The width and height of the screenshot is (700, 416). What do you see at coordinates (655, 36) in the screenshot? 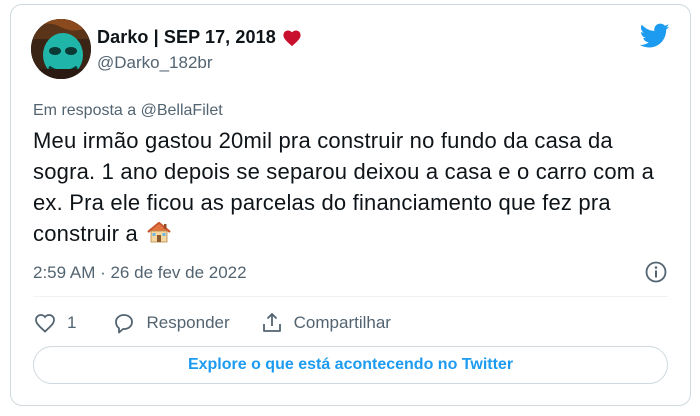
I see `twitter-bird-icon` at bounding box center [655, 36].